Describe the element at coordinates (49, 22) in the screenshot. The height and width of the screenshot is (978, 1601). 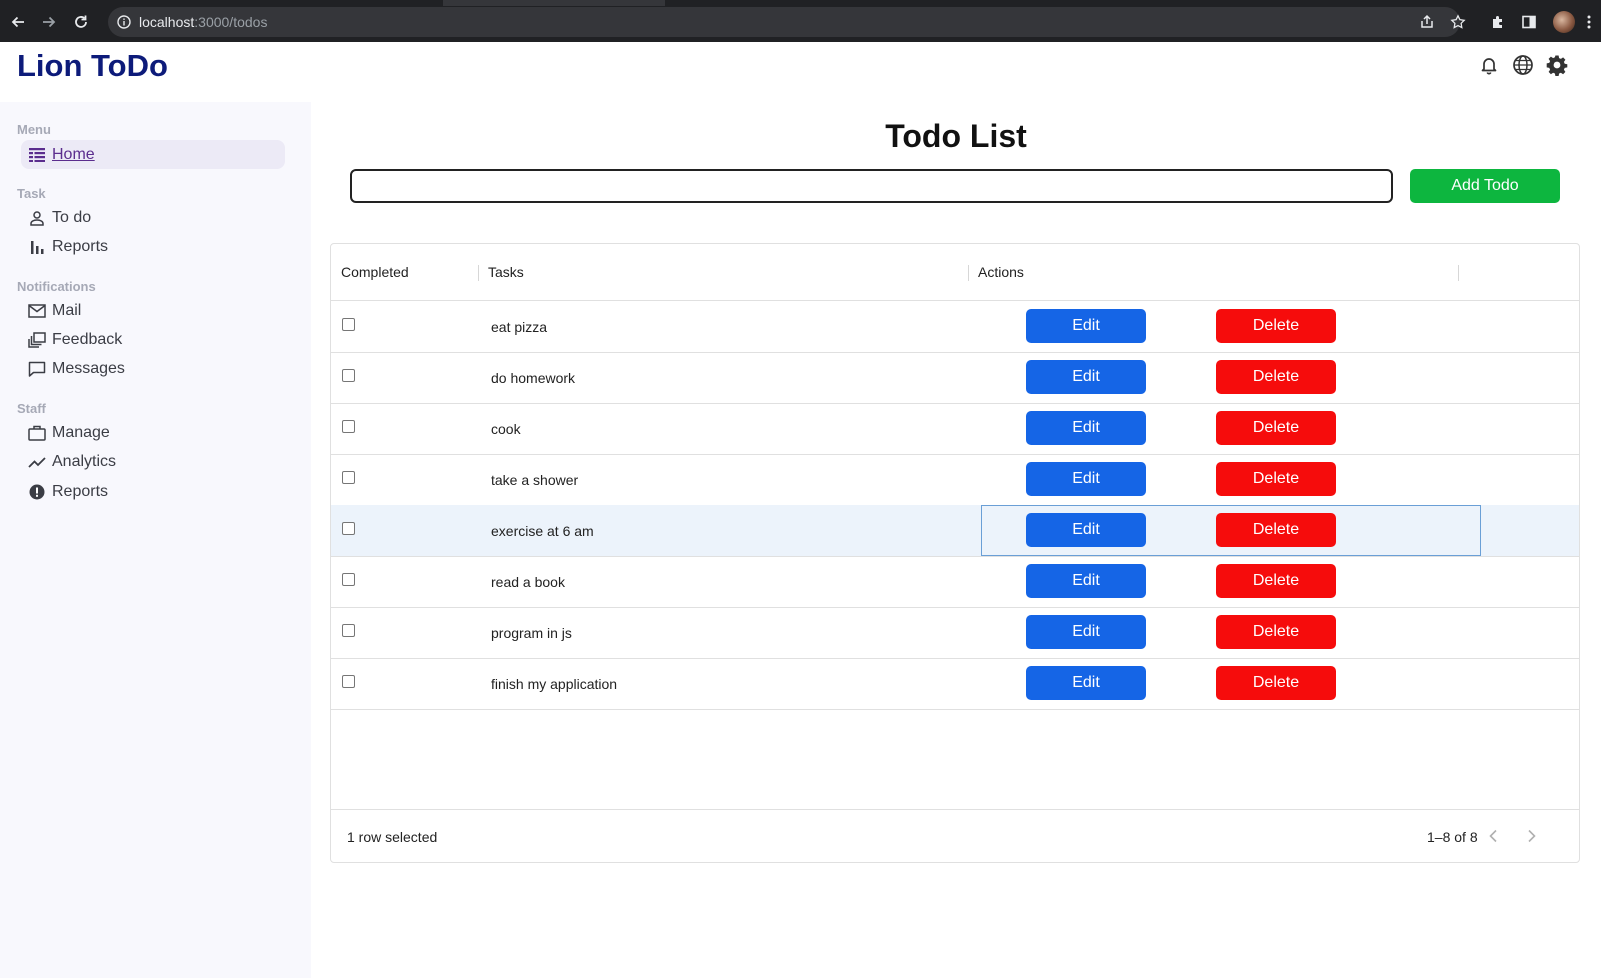
I see `forward-icon` at that location.